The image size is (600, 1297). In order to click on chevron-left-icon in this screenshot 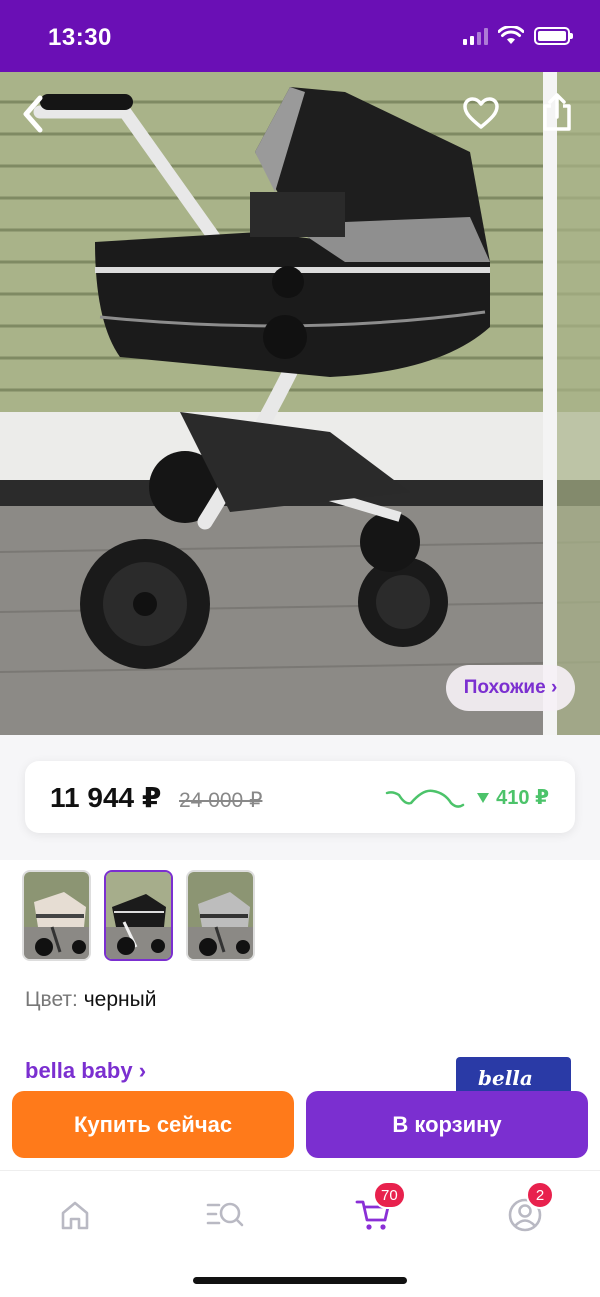, I will do `click(33, 114)`.